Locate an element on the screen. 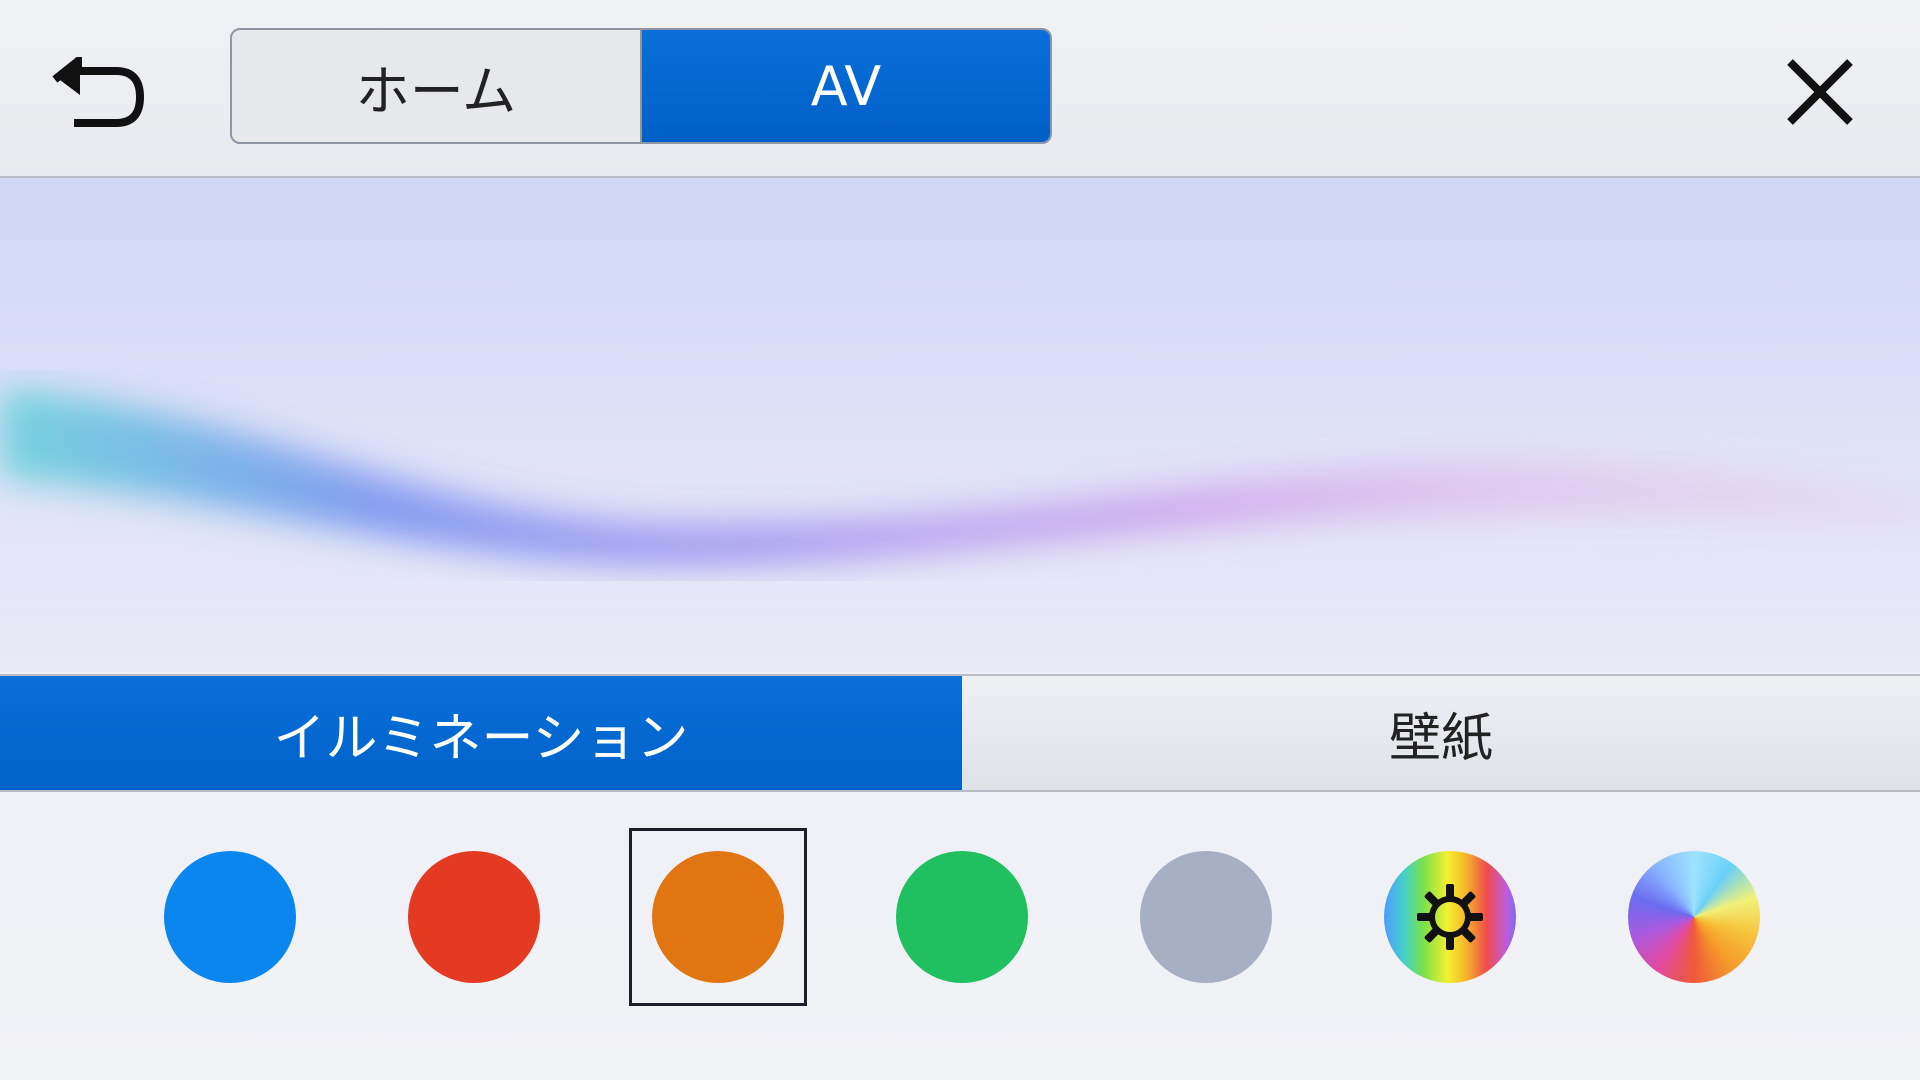  tab-illumination: イルミネーション is located at coordinates (481, 733).